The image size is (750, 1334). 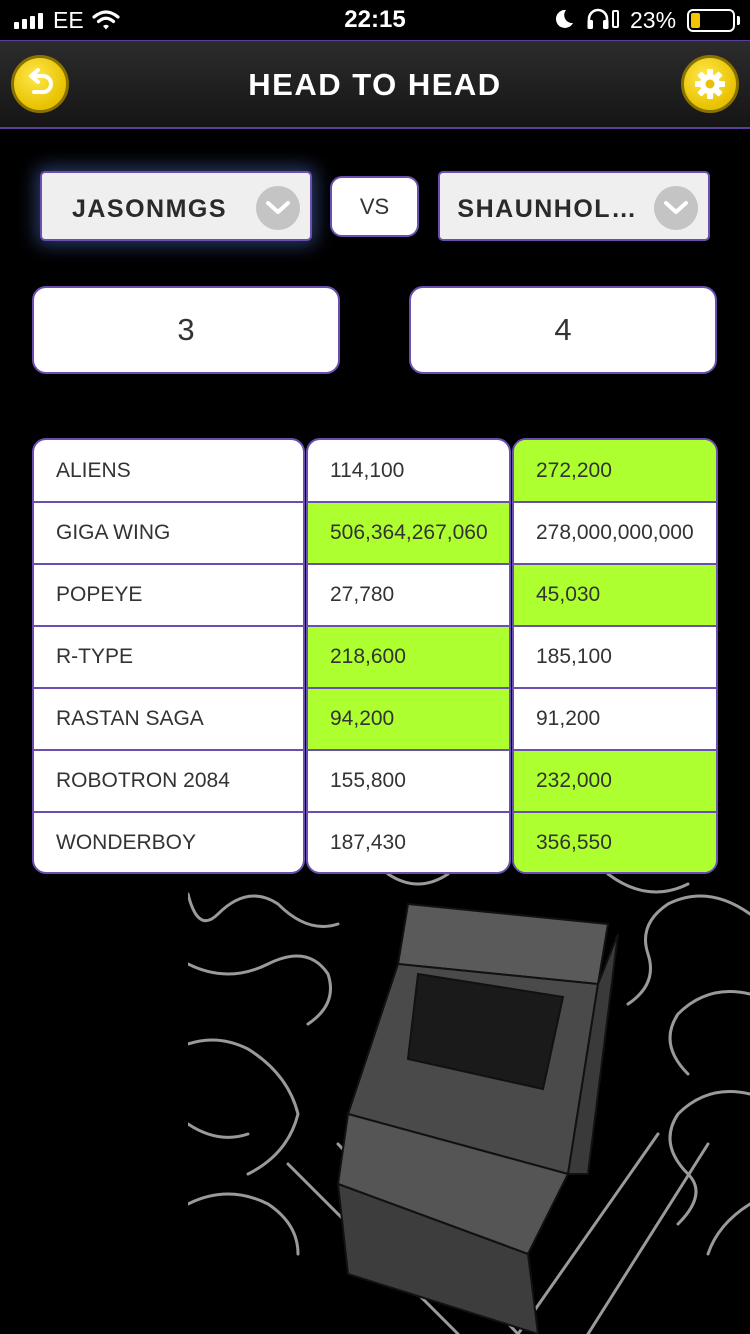 I want to click on player-one-score-cell: 187,430, so click(x=408, y=841).